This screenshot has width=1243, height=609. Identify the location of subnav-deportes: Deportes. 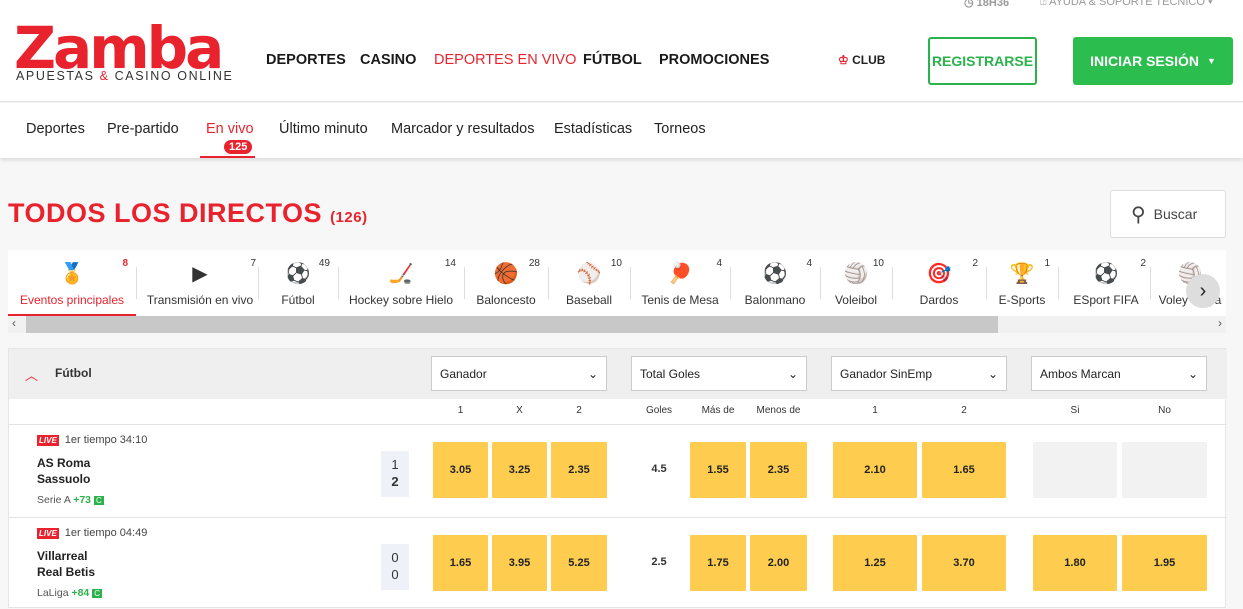
(55, 129).